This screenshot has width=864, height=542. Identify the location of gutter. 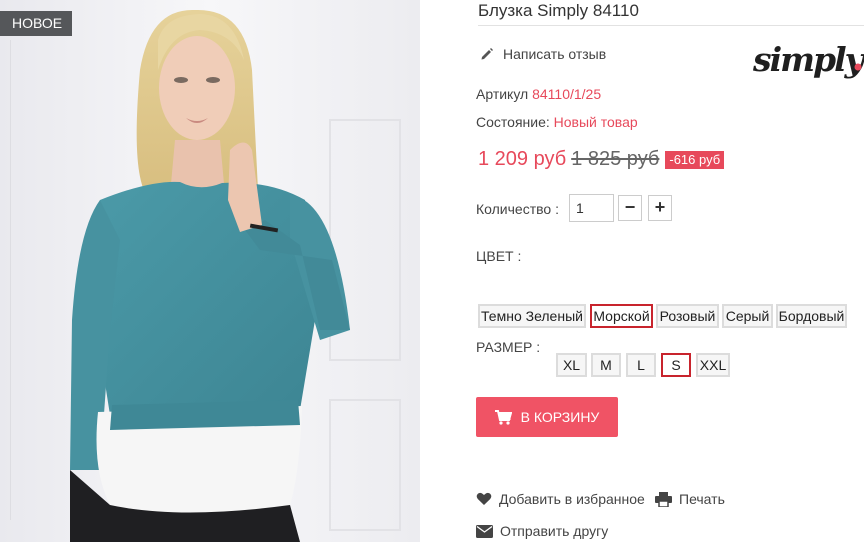
(439, 271).